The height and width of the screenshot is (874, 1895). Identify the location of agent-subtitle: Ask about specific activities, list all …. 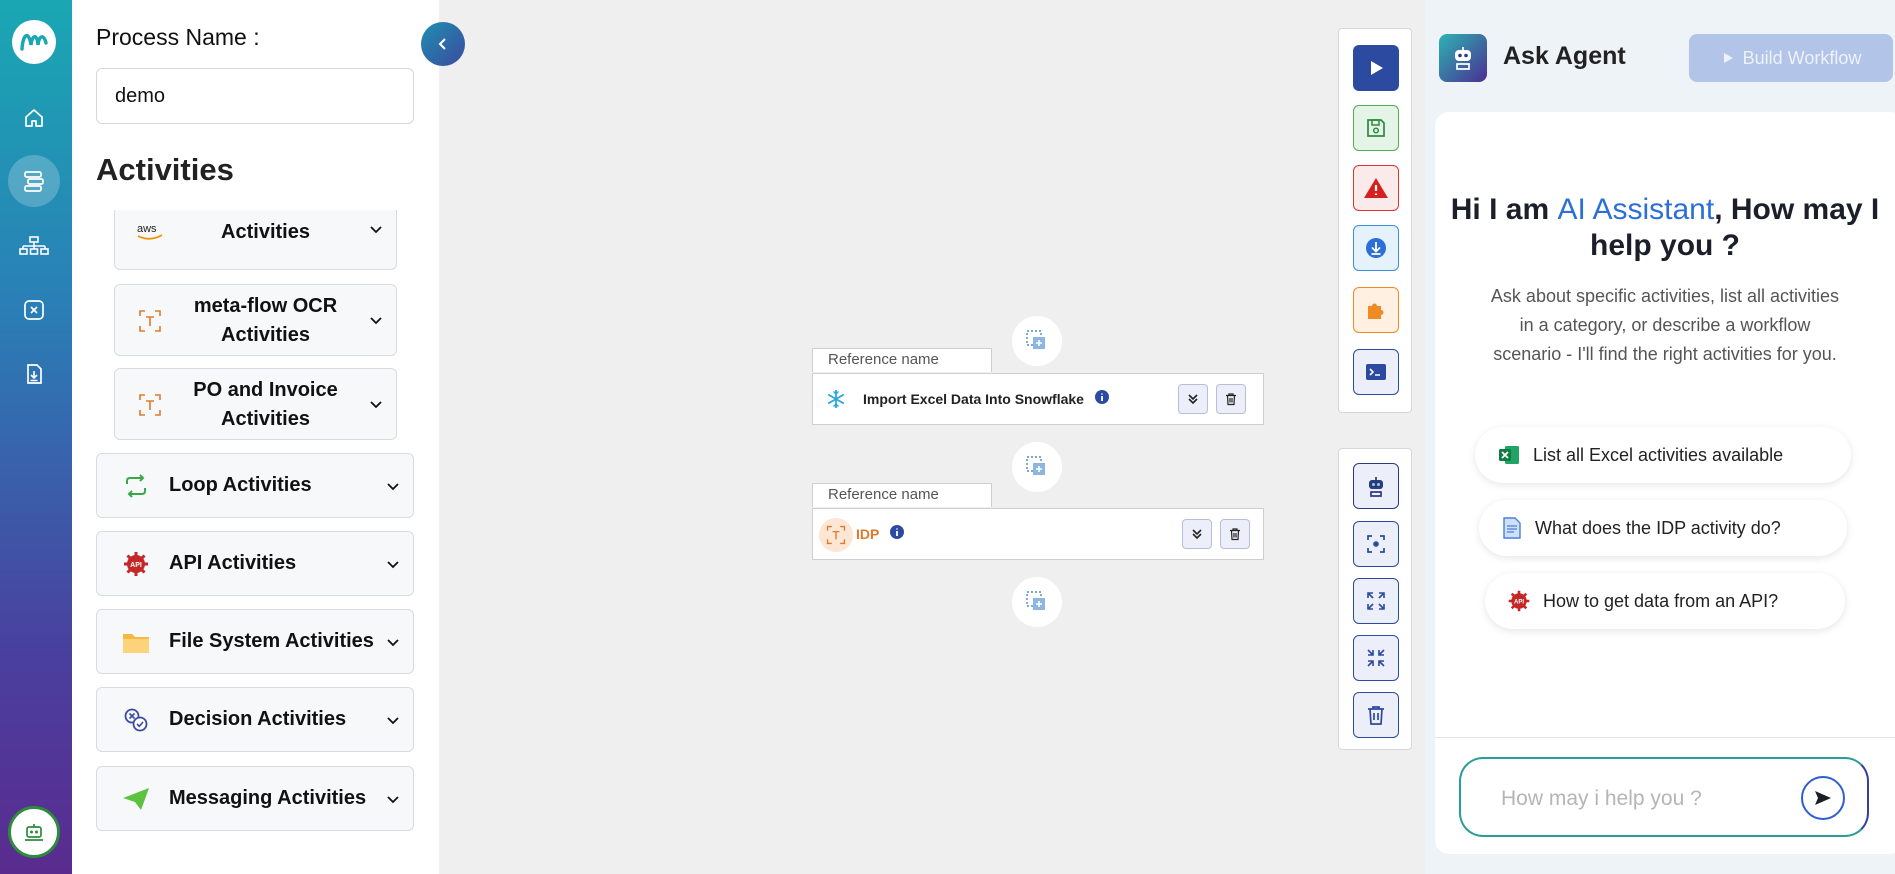
(1665, 325).